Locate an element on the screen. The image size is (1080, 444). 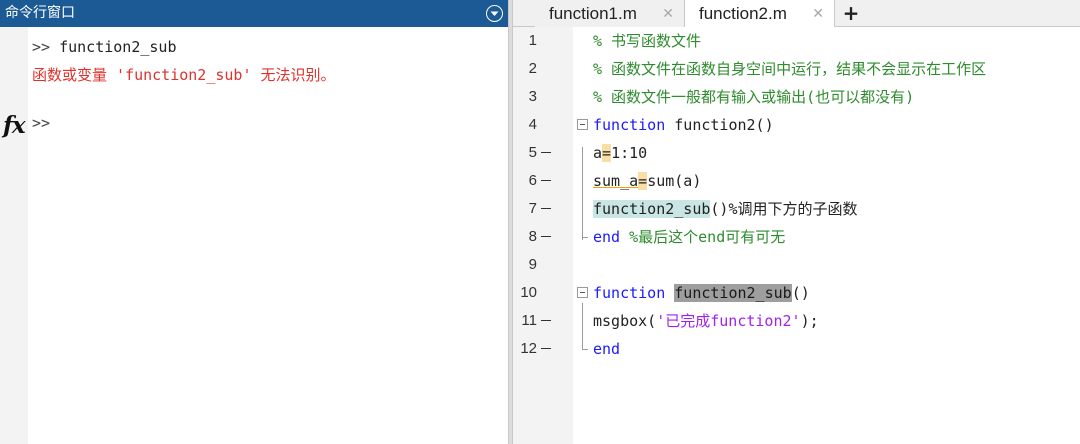
command-prompt: >> is located at coordinates (41, 123).